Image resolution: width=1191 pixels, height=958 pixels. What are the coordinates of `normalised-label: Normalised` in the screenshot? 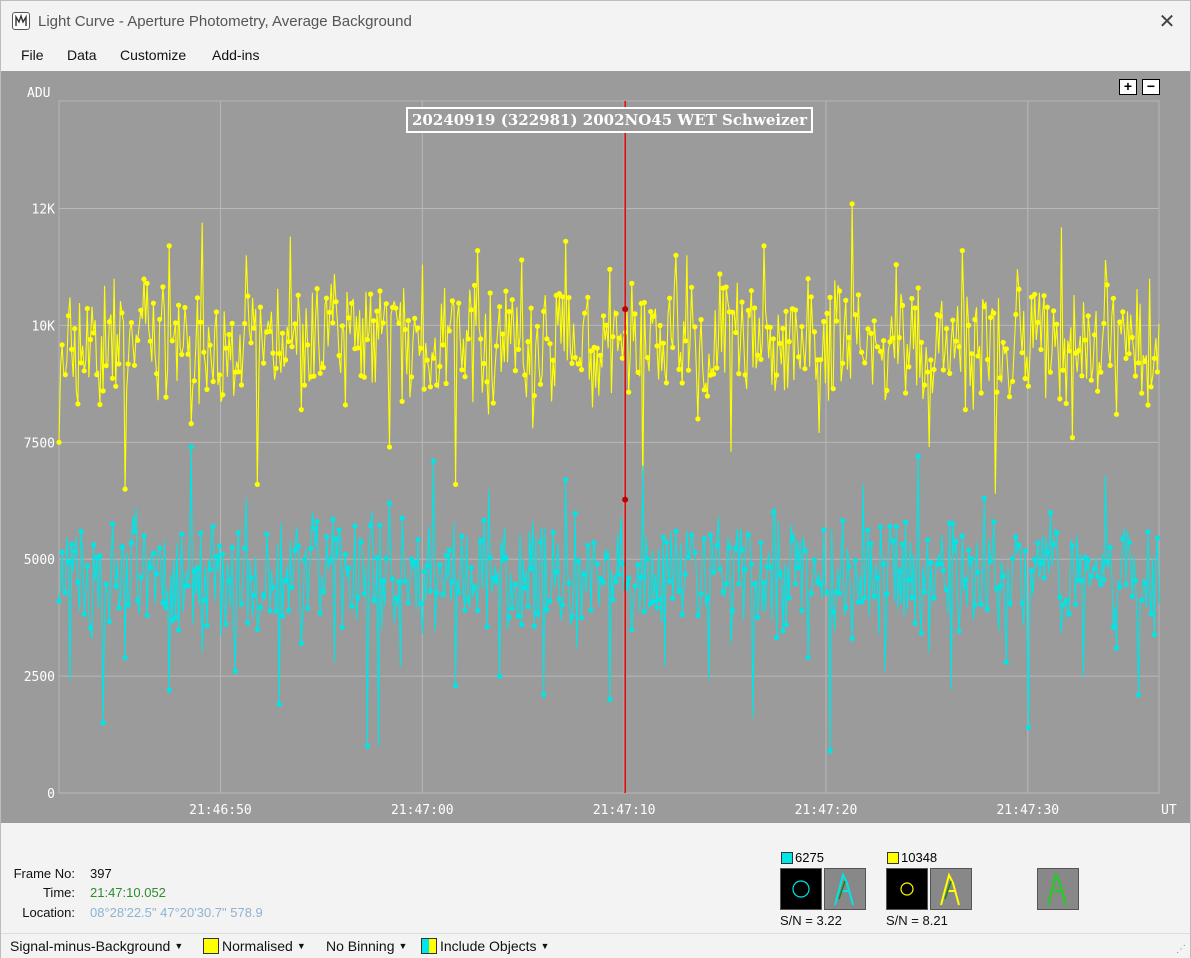 It's located at (257, 946).